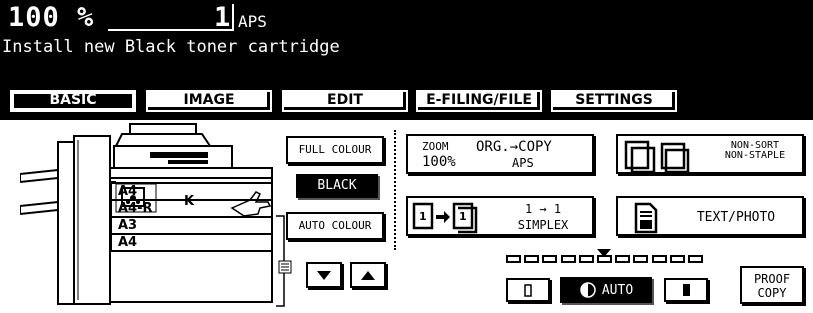 This screenshot has height=313, width=813. I want to click on tab-e-filing-label: E-FILING/FILE, so click(479, 100).